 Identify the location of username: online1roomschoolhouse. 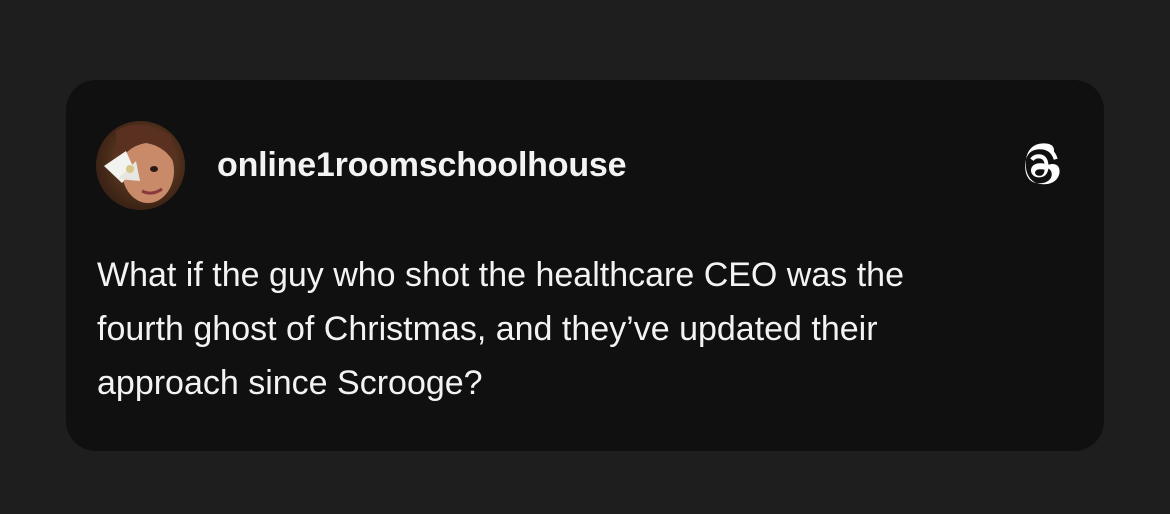
(422, 165).